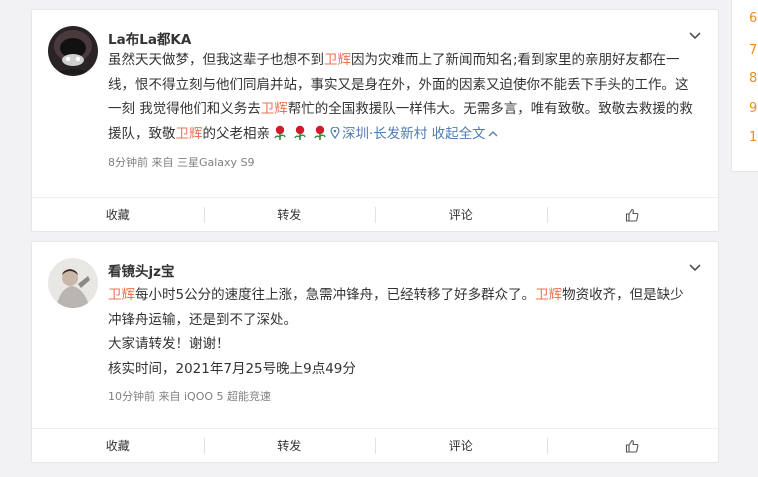 The width and height of the screenshot is (758, 477). Describe the element at coordinates (190, 396) in the screenshot. I see `post-meta: 10分钟前 来自 iQOO 5 超能竞速` at that location.